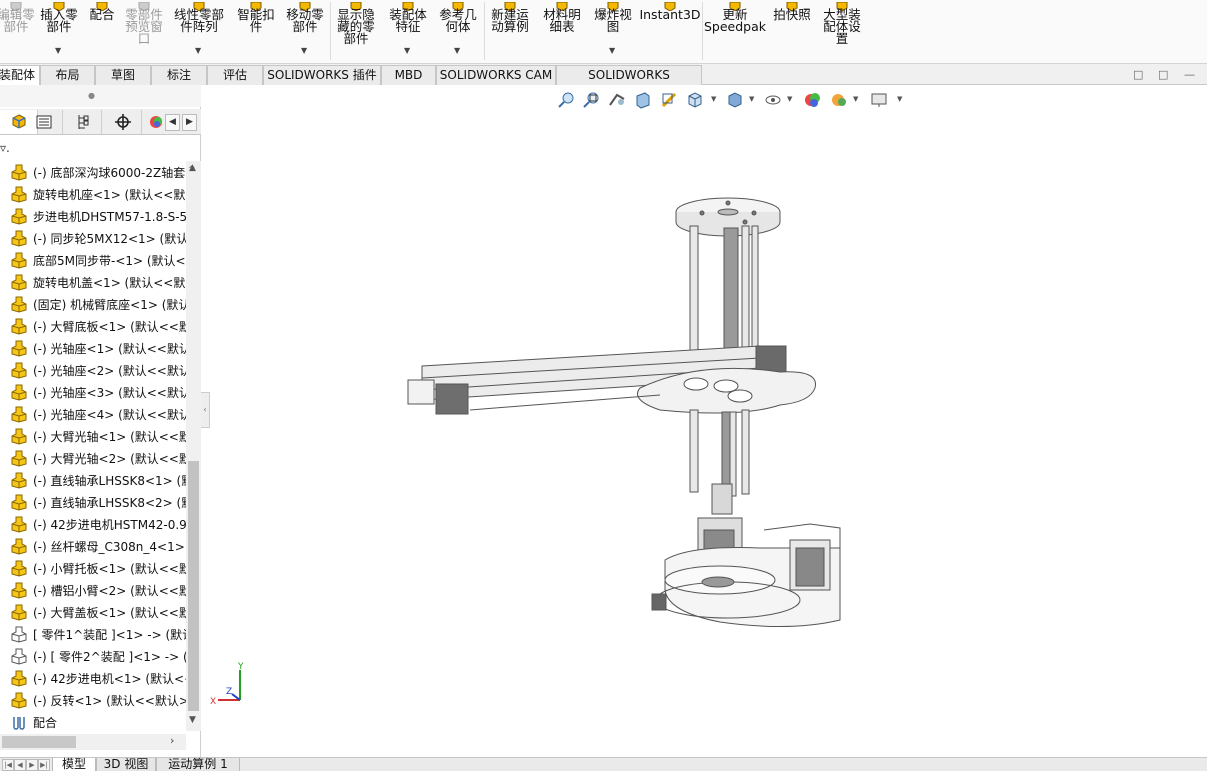 Image resolution: width=1207 pixels, height=771 pixels. Describe the element at coordinates (93, 216) in the screenshot. I see `tree-item: 步进电机DHSTM57-1.8-S-5` at that location.